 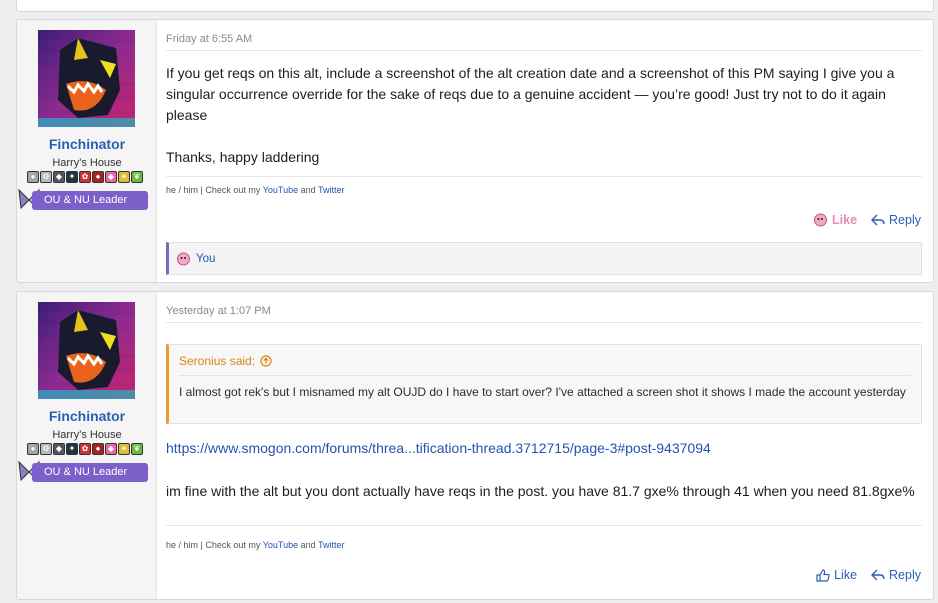 I want to click on post-date: Friday at 6:55 AM, so click(x=209, y=39).